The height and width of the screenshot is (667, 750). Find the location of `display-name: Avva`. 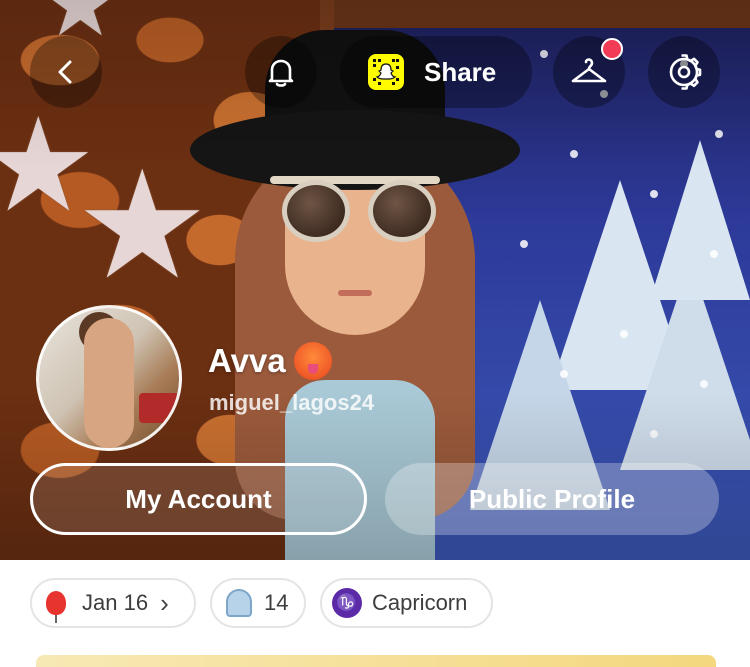

display-name: Avva is located at coordinates (270, 361).